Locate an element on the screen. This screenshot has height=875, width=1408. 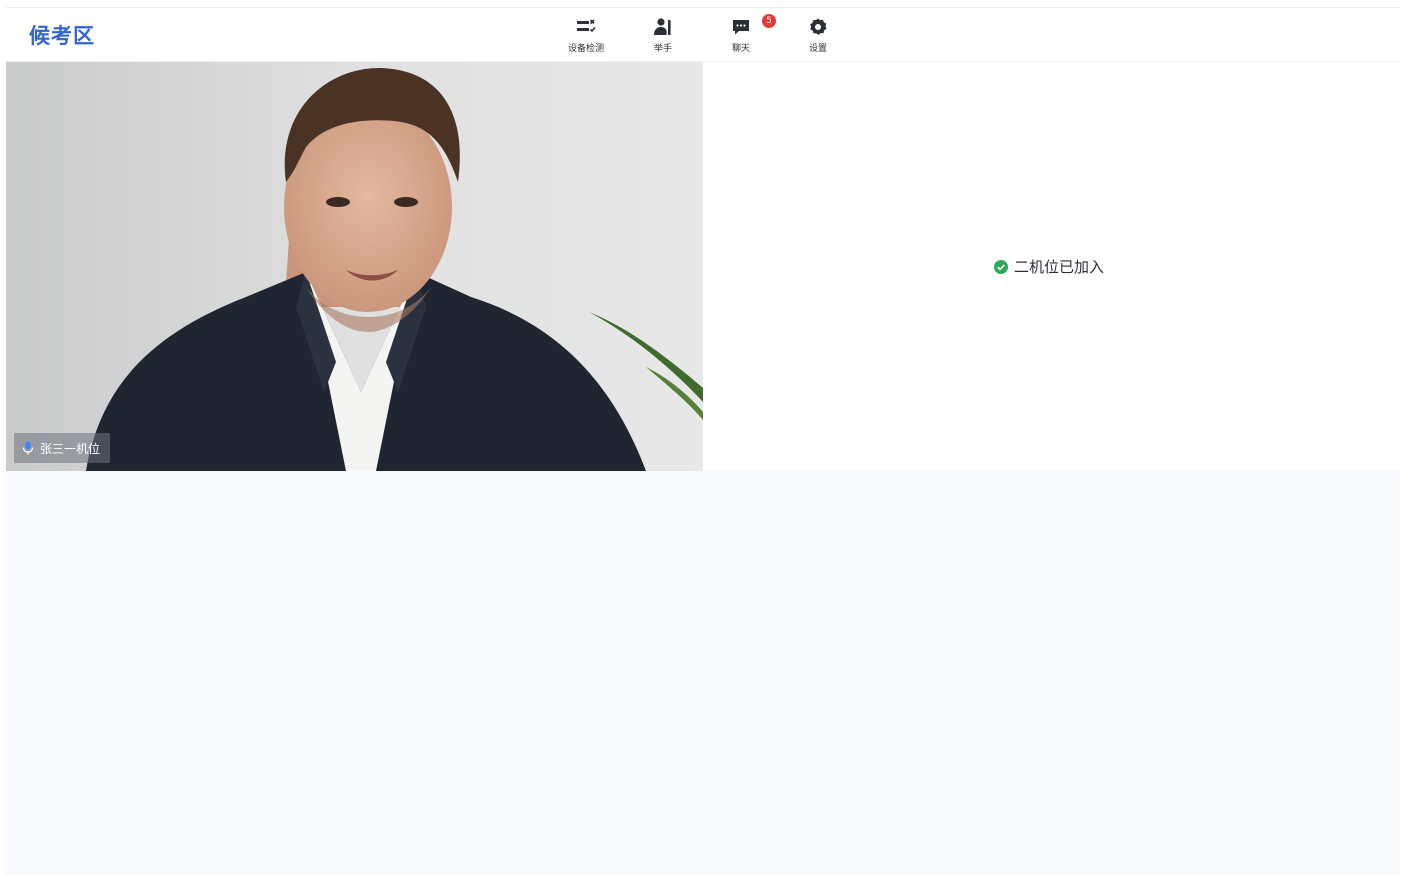
camera-label: 张三一机位 is located at coordinates (62, 448).